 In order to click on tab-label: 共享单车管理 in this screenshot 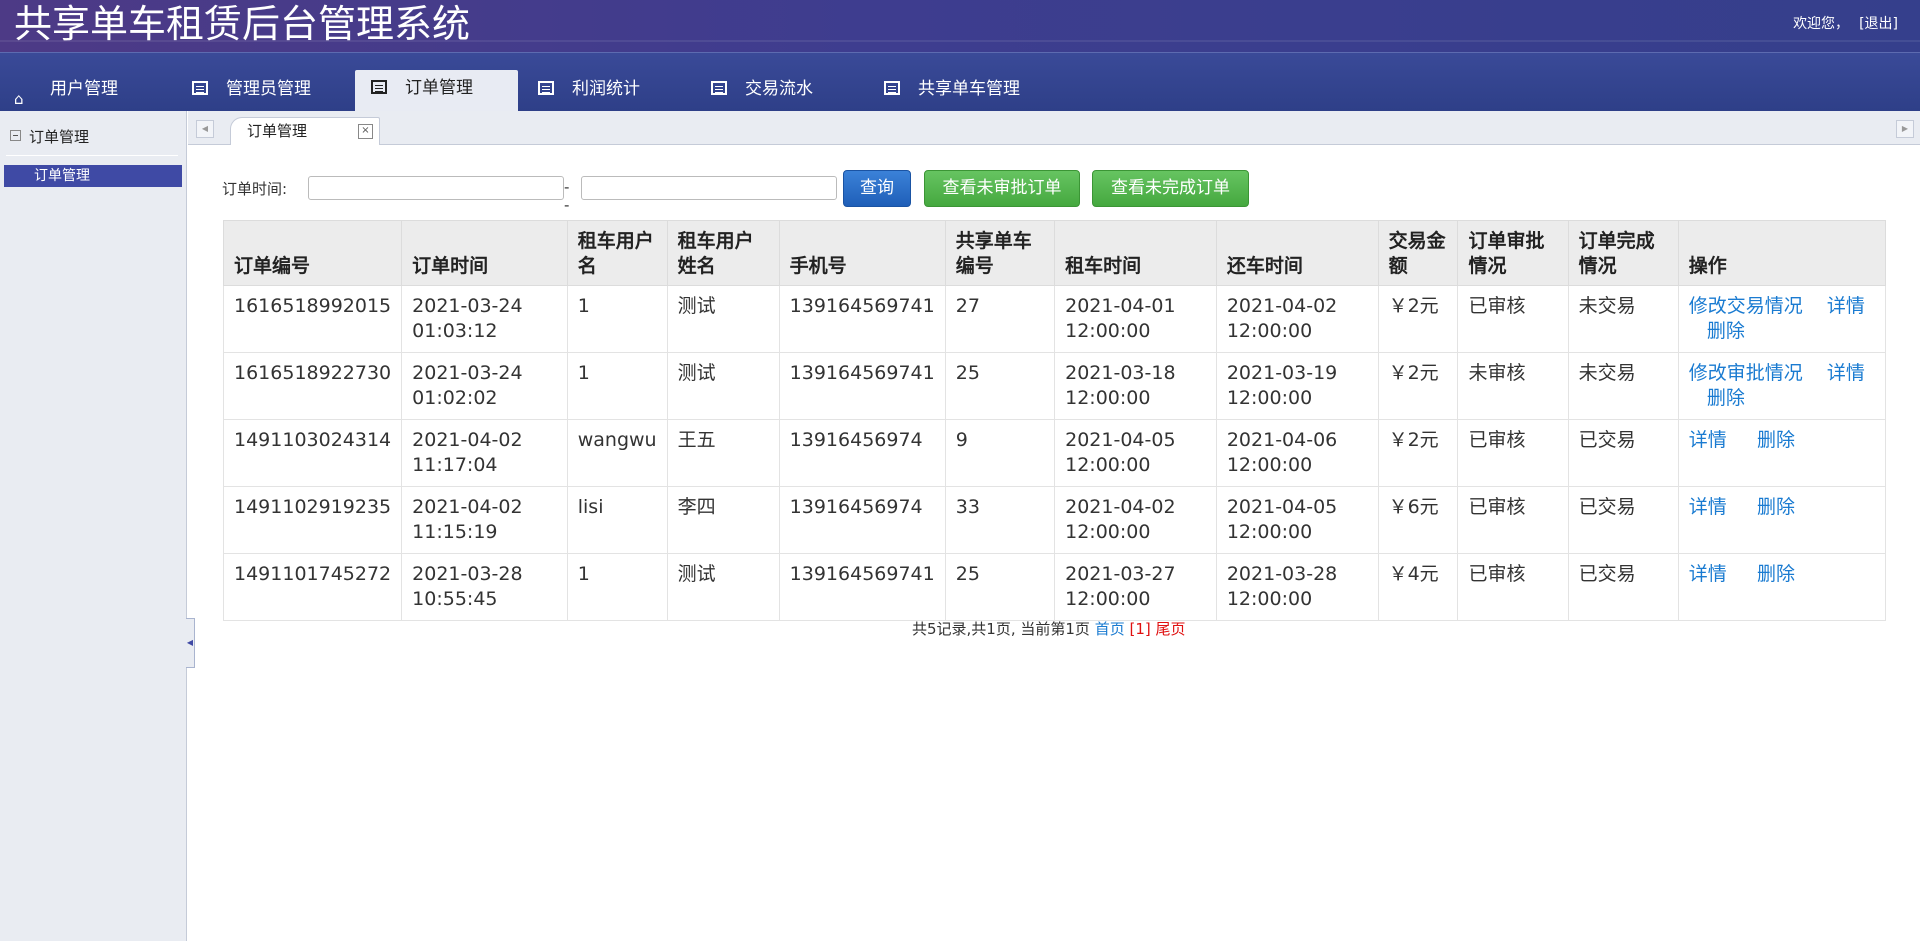, I will do `click(969, 89)`.